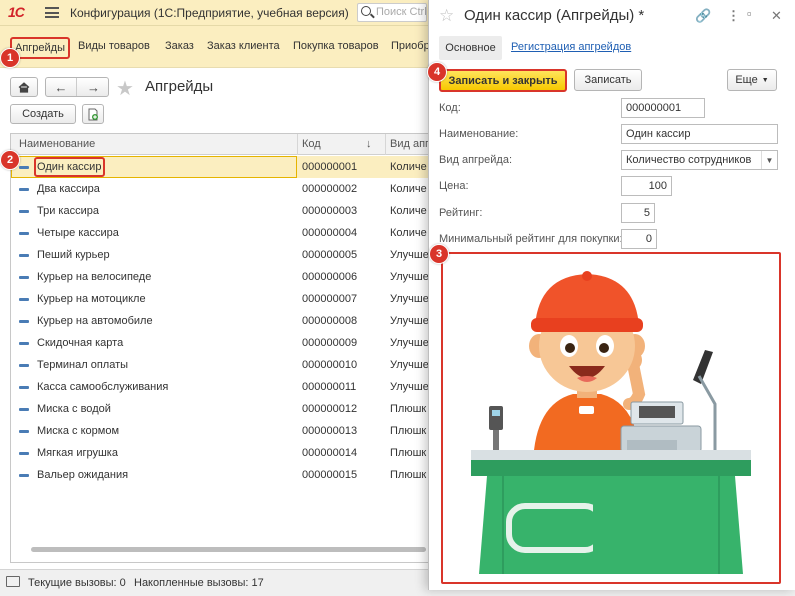 This screenshot has width=795, height=596. What do you see at coordinates (410, 46) in the screenshot?
I see `section-acquire: Приобр` at bounding box center [410, 46].